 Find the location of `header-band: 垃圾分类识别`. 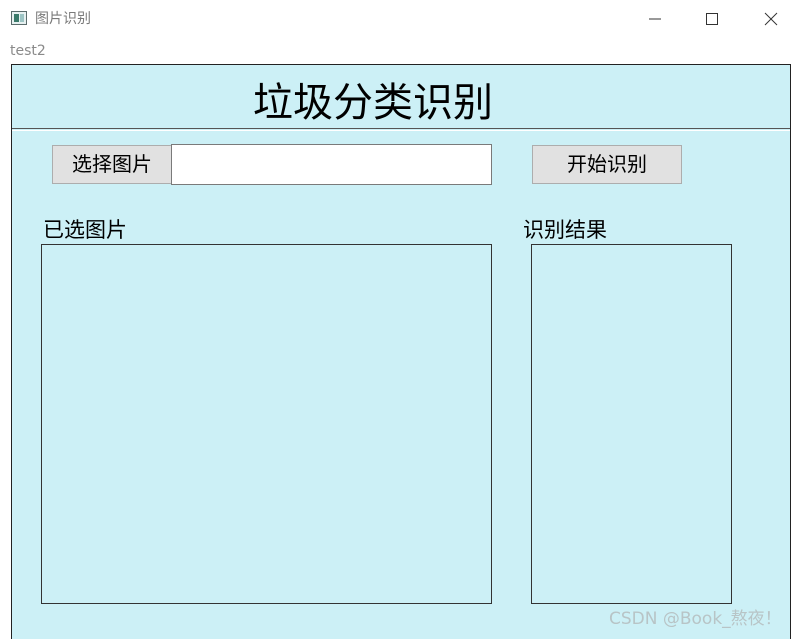

header-band: 垃圾分类识别 is located at coordinates (401, 97).